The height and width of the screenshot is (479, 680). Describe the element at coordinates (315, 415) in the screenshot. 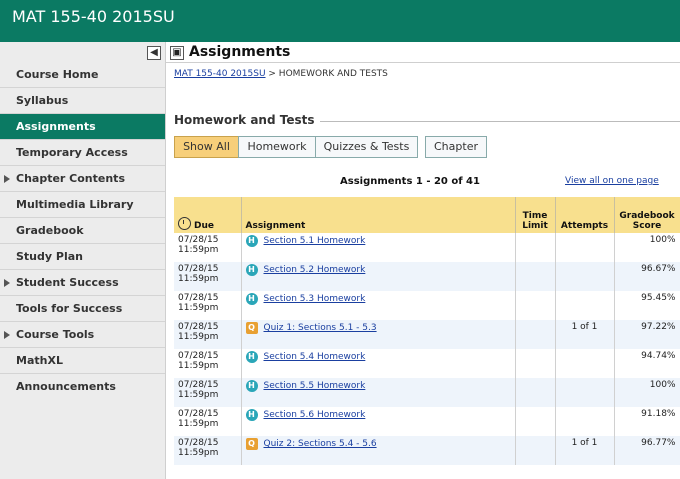

I see `assignment-link: Section 5.6 Homework` at that location.